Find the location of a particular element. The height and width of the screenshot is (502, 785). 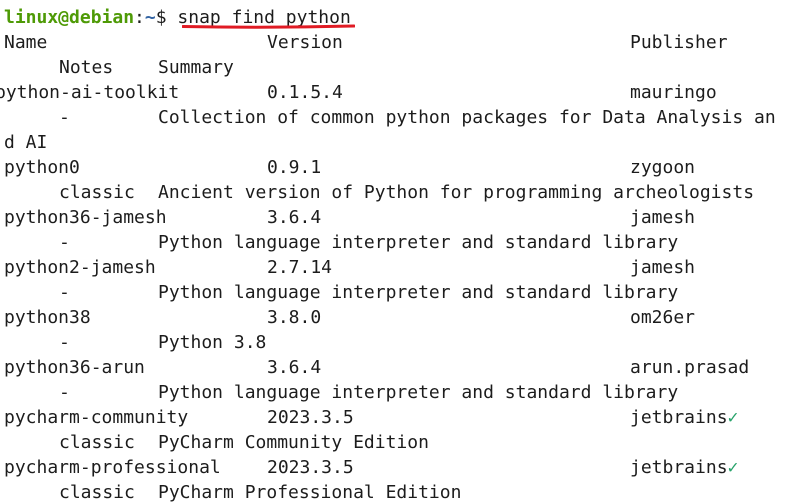

package-name: python0 is located at coordinates (42, 167).